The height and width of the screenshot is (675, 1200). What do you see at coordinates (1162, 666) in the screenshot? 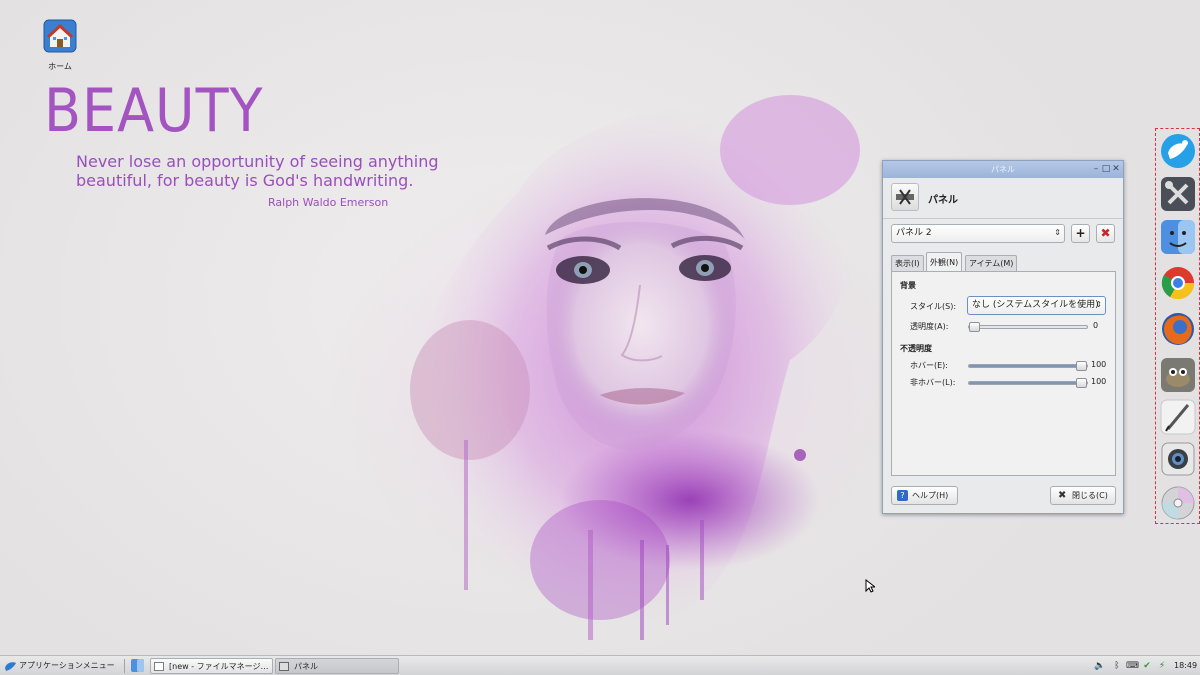
I see `network-icon: ⚡` at bounding box center [1162, 666].